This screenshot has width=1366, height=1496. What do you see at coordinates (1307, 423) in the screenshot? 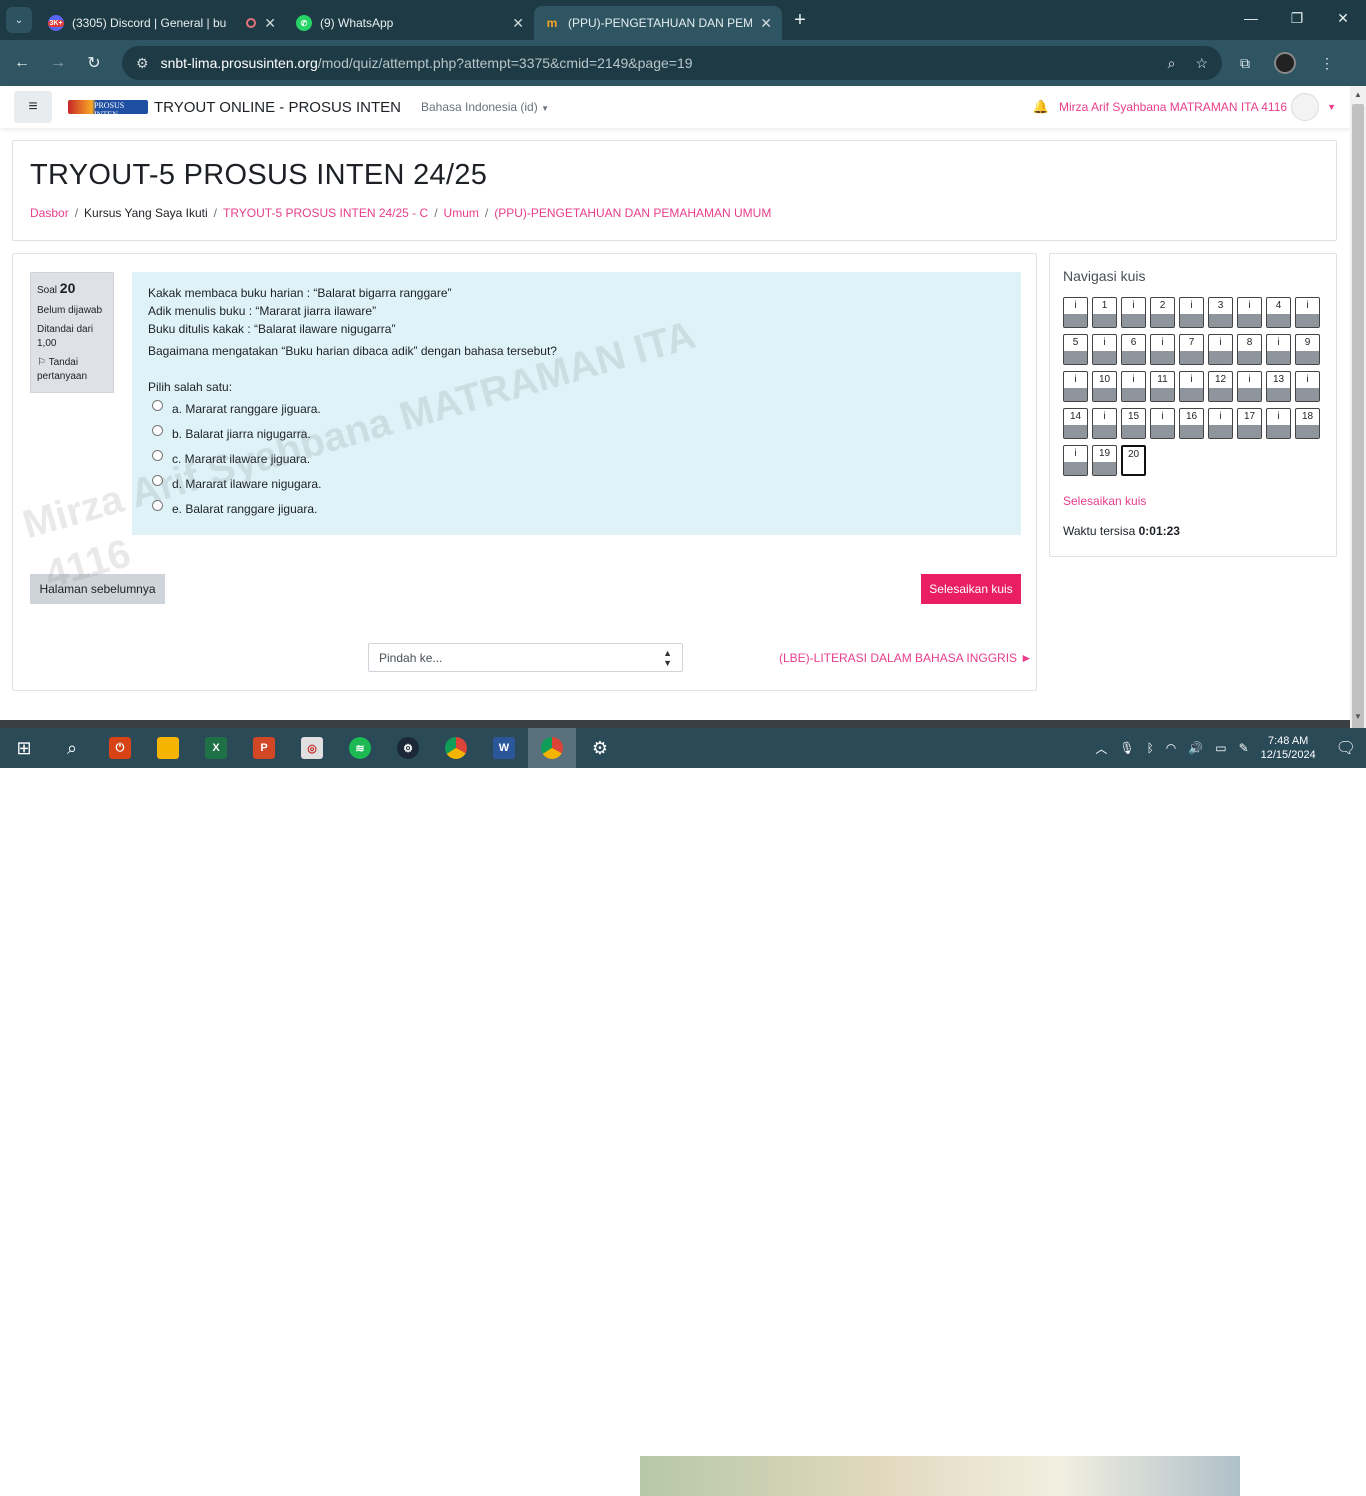
I see `nav-question-cell: 18` at bounding box center [1307, 423].